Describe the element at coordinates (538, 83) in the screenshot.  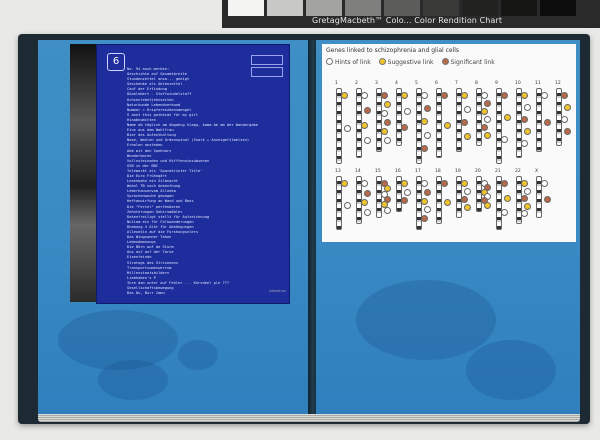
I see `chromosome-label: 11` at that location.